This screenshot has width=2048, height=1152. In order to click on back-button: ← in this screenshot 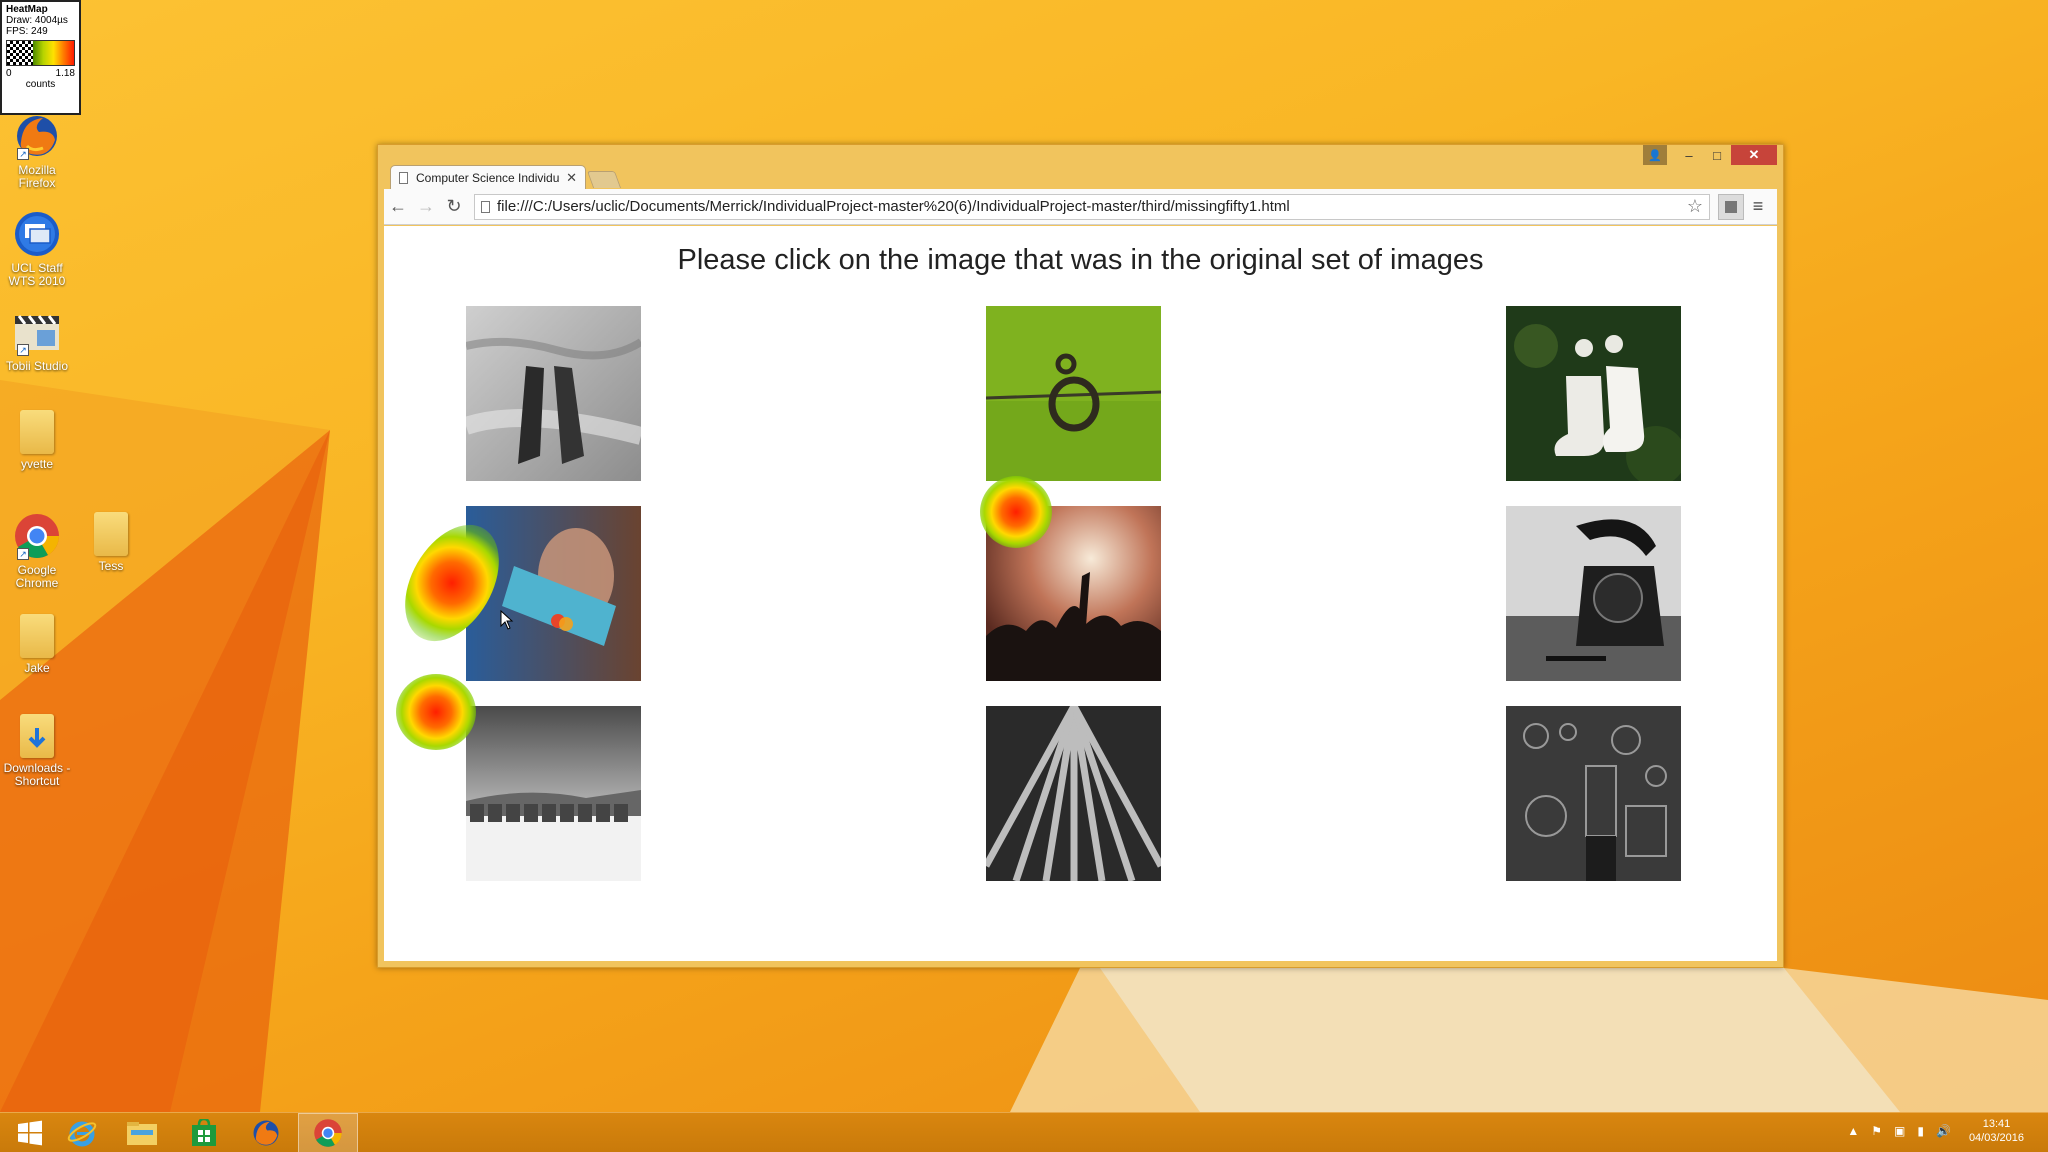, I will do `click(398, 206)`.